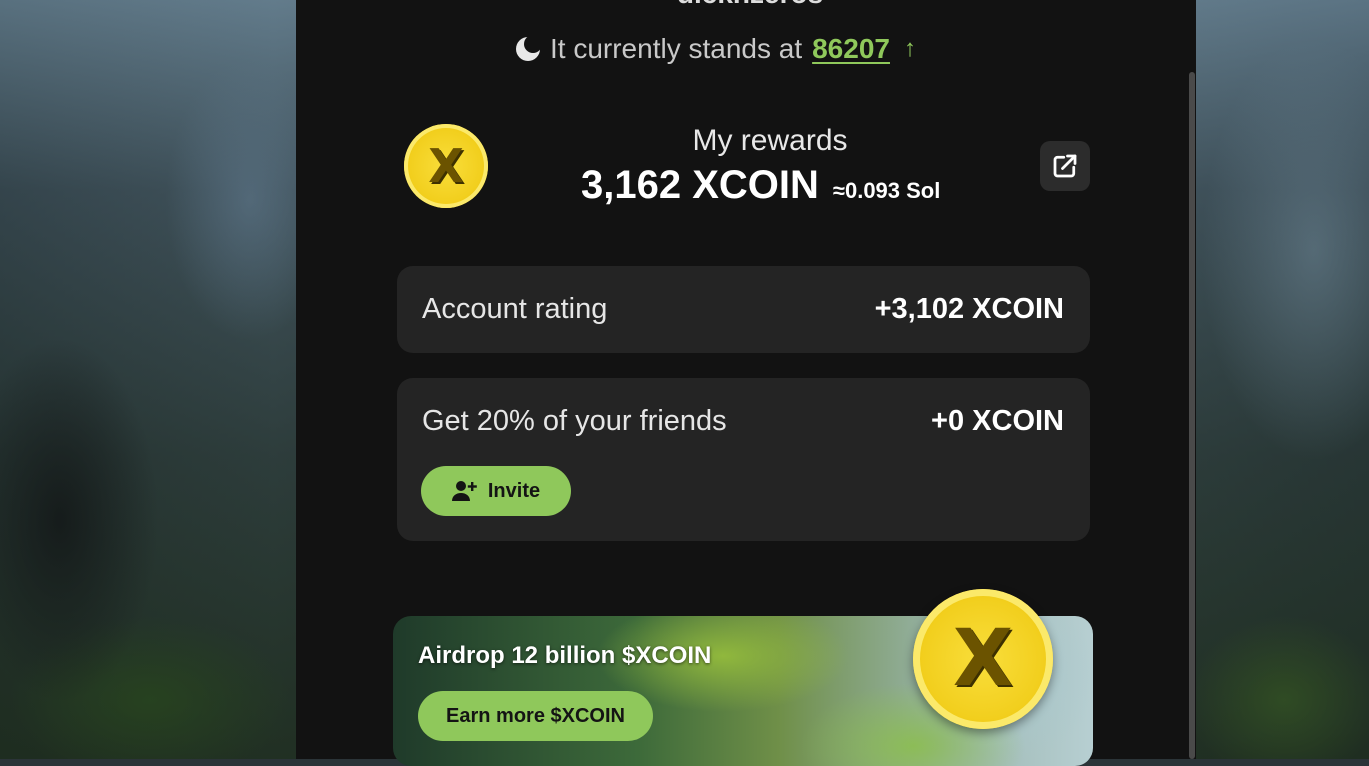  What do you see at coordinates (676, 48) in the screenshot?
I see `standing-label: It currently stands at` at bounding box center [676, 48].